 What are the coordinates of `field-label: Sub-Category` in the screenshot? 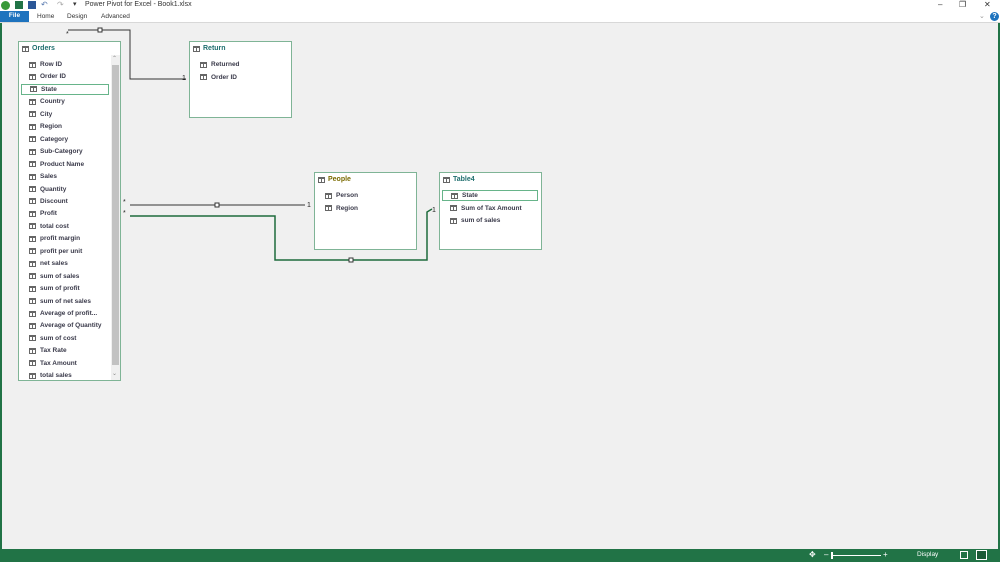 It's located at (61, 152).